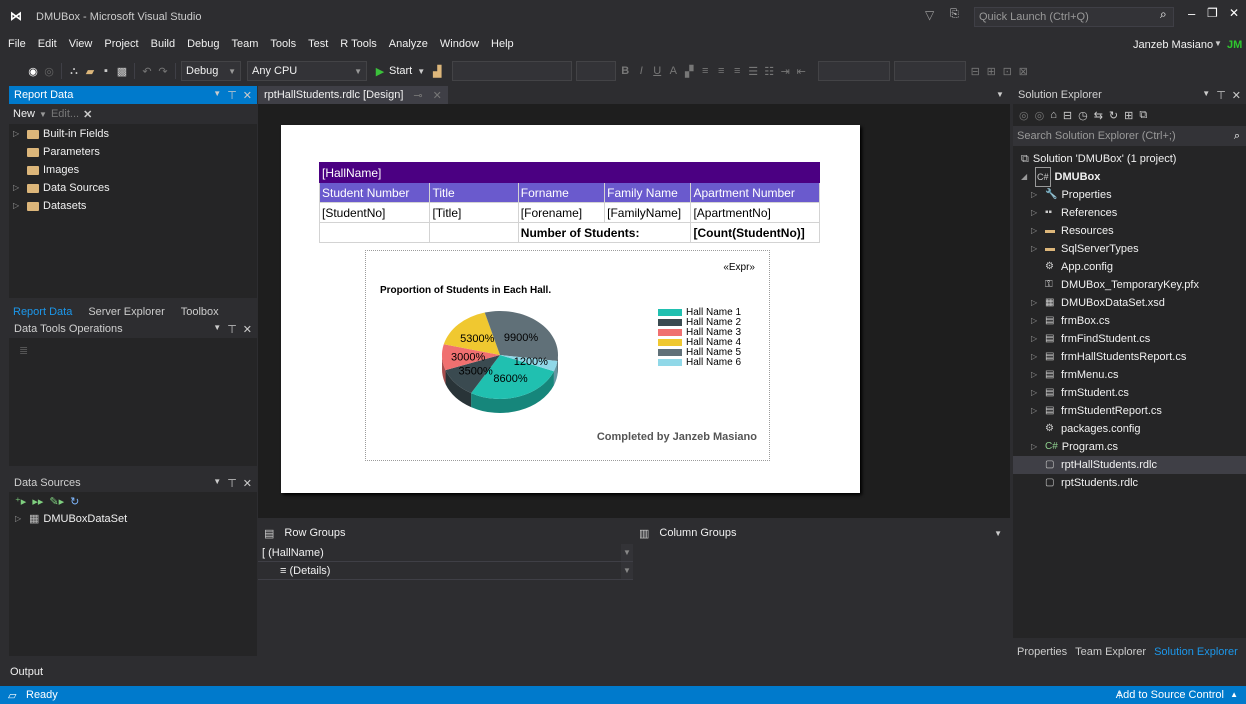 Image resolution: width=1246 pixels, height=704 pixels. I want to click on minimize-icon: –, so click(1191, 13).